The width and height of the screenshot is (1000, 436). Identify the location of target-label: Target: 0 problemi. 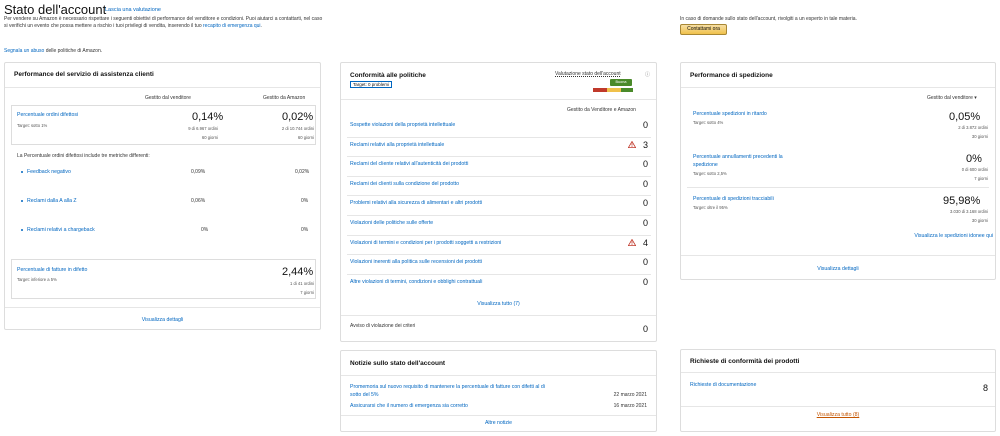
(371, 84).